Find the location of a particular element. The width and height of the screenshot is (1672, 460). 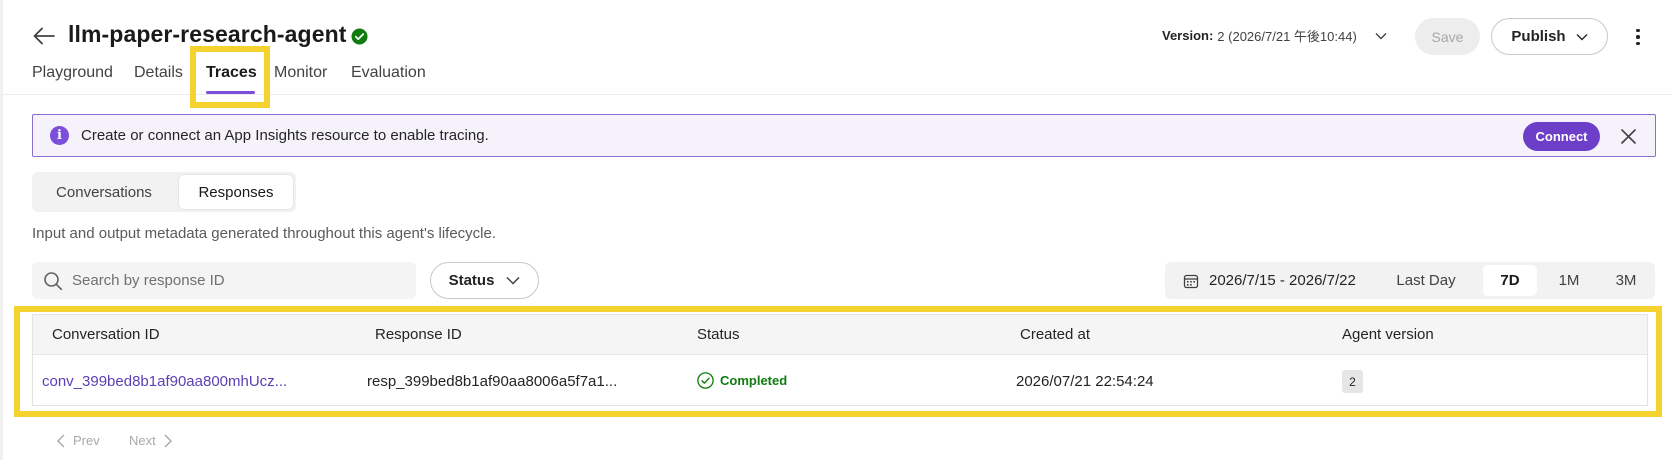

search-box is located at coordinates (224, 280).